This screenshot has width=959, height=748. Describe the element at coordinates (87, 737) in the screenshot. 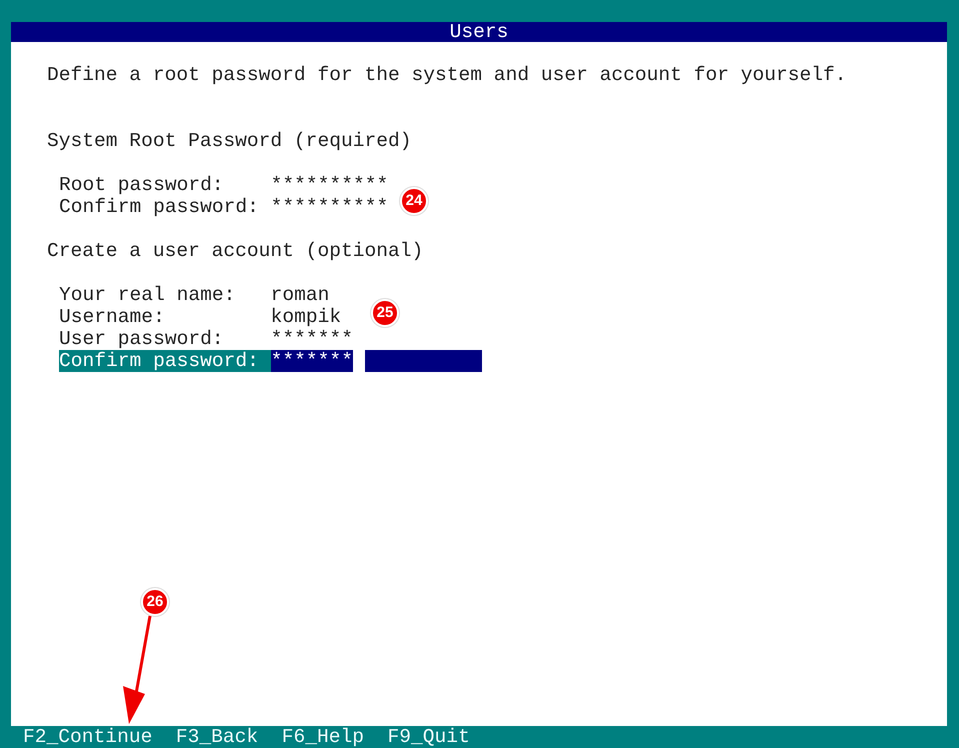

I see `function-key-hint: F2_Continue` at that location.